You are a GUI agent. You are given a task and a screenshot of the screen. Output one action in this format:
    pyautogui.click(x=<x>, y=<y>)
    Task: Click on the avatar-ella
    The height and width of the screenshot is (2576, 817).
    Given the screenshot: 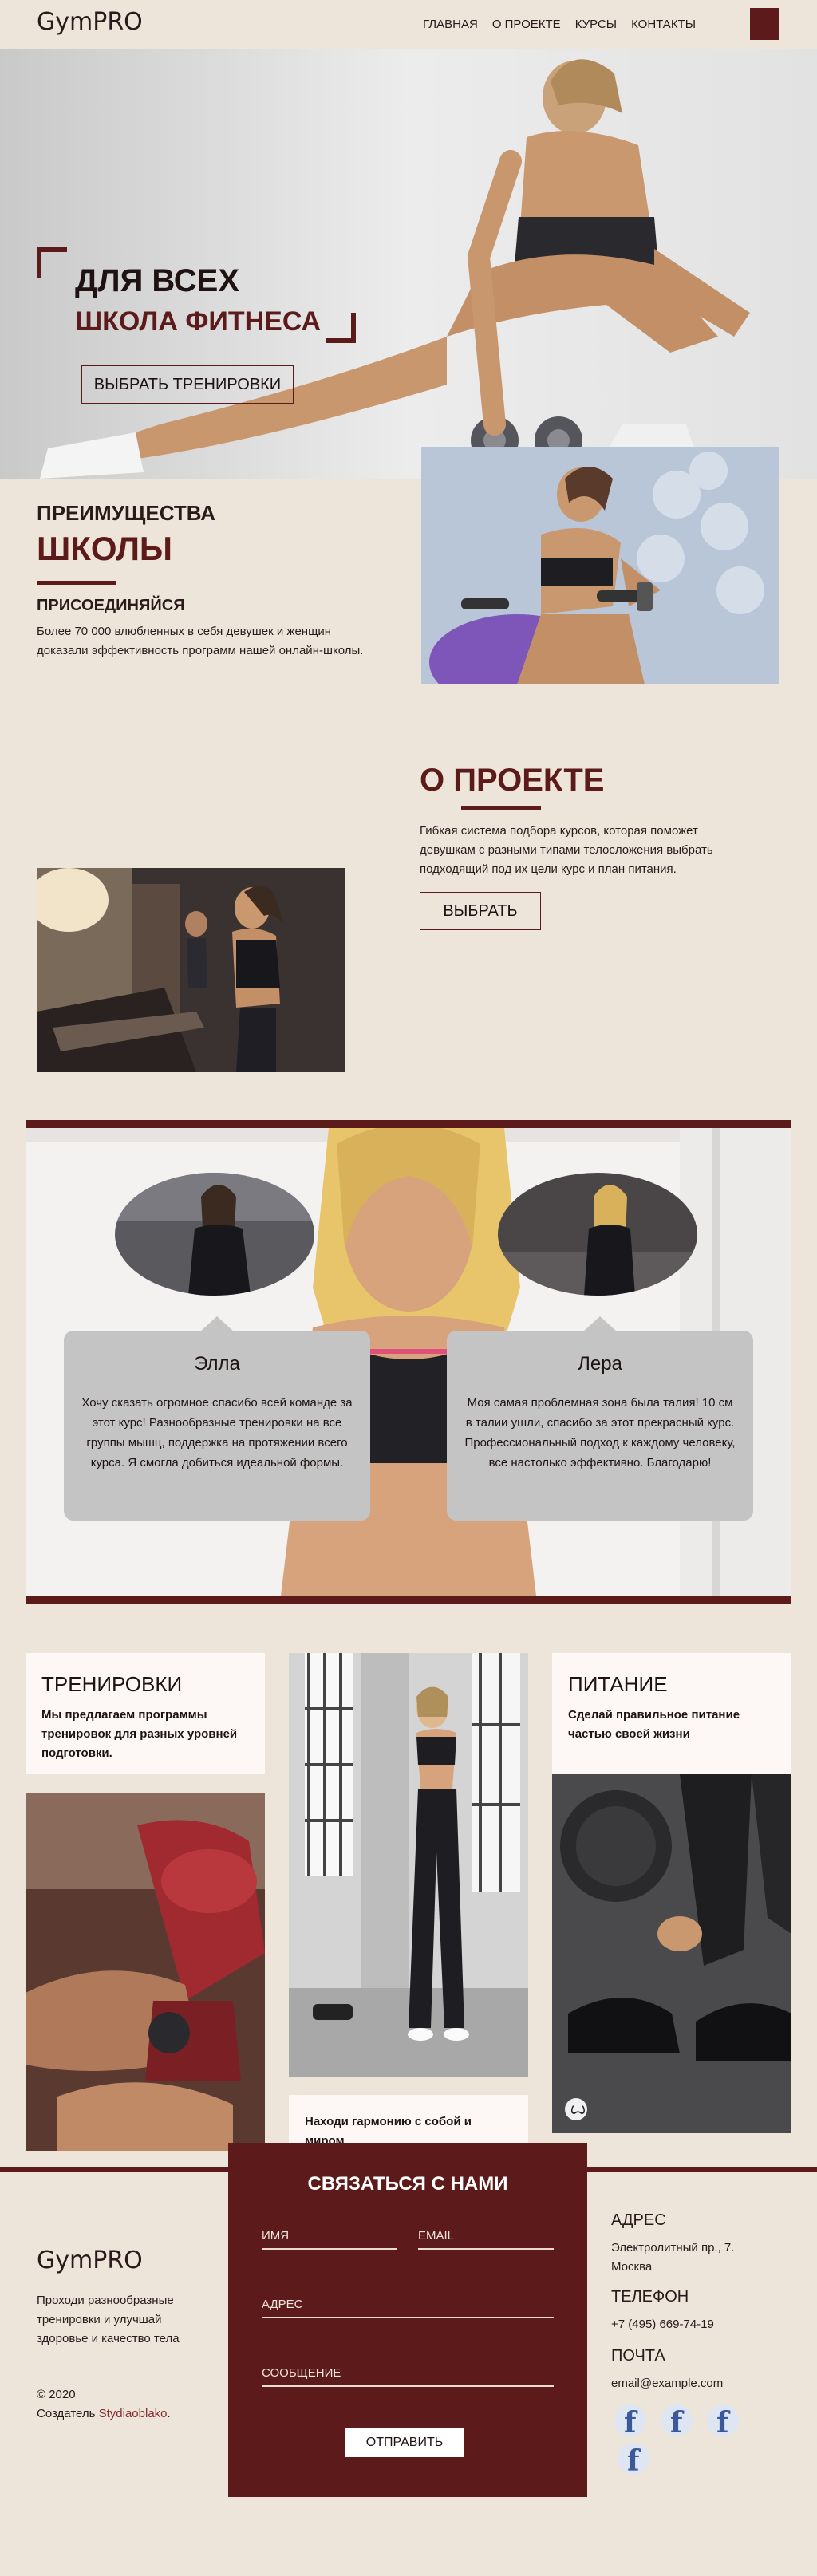 What is the action you would take?
    pyautogui.click(x=214, y=1235)
    